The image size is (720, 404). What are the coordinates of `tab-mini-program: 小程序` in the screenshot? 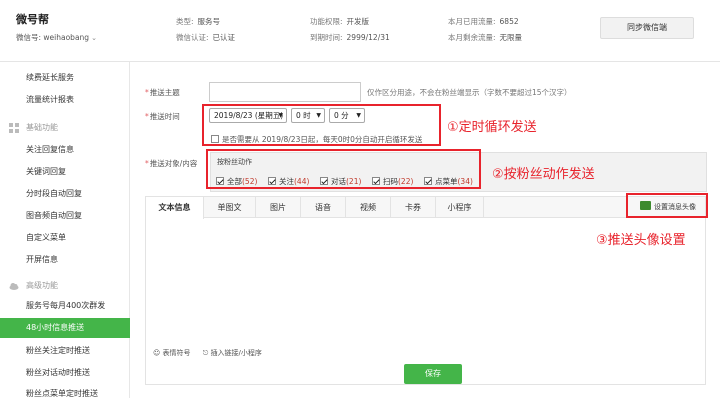 It's located at (460, 207).